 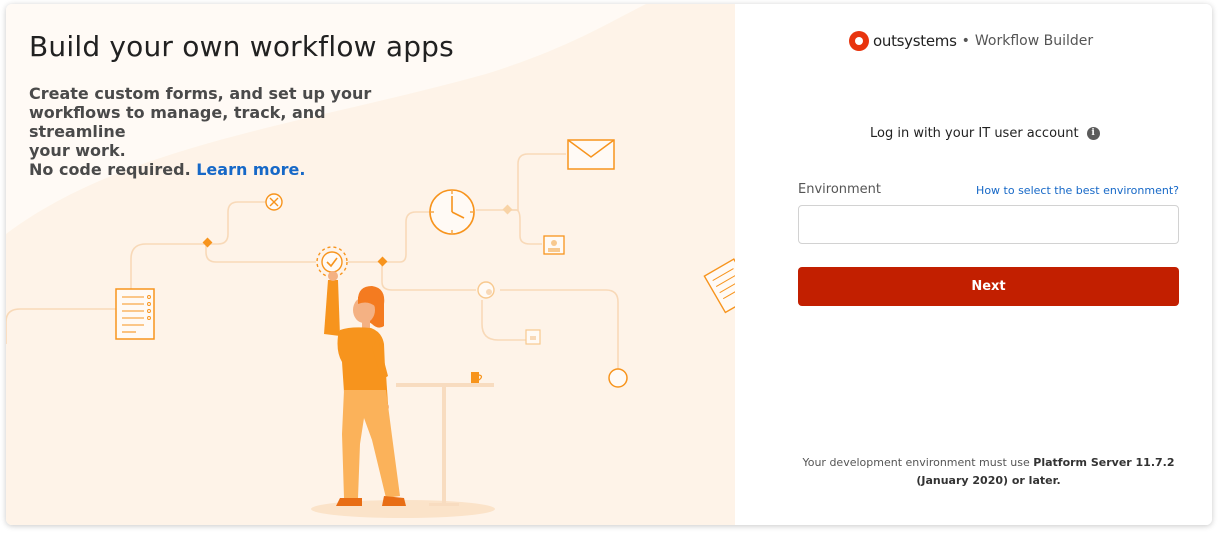 What do you see at coordinates (241, 46) in the screenshot?
I see `hero-title: Build your own workflow apps` at bounding box center [241, 46].